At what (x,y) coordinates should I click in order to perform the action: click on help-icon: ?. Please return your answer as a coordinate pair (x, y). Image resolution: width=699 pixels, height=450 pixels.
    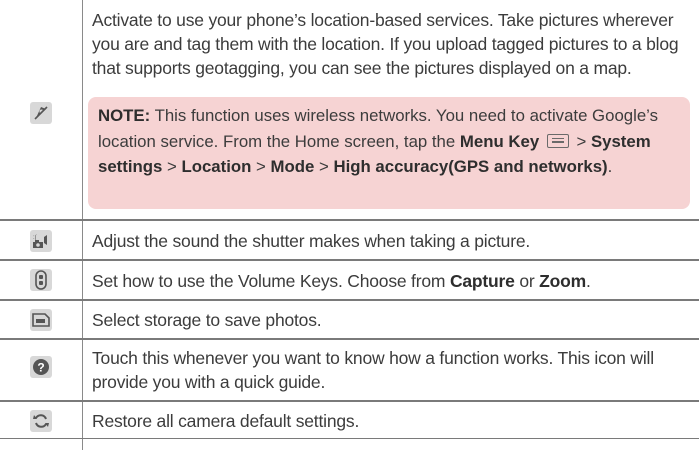
    Looking at the image, I should click on (41, 367).